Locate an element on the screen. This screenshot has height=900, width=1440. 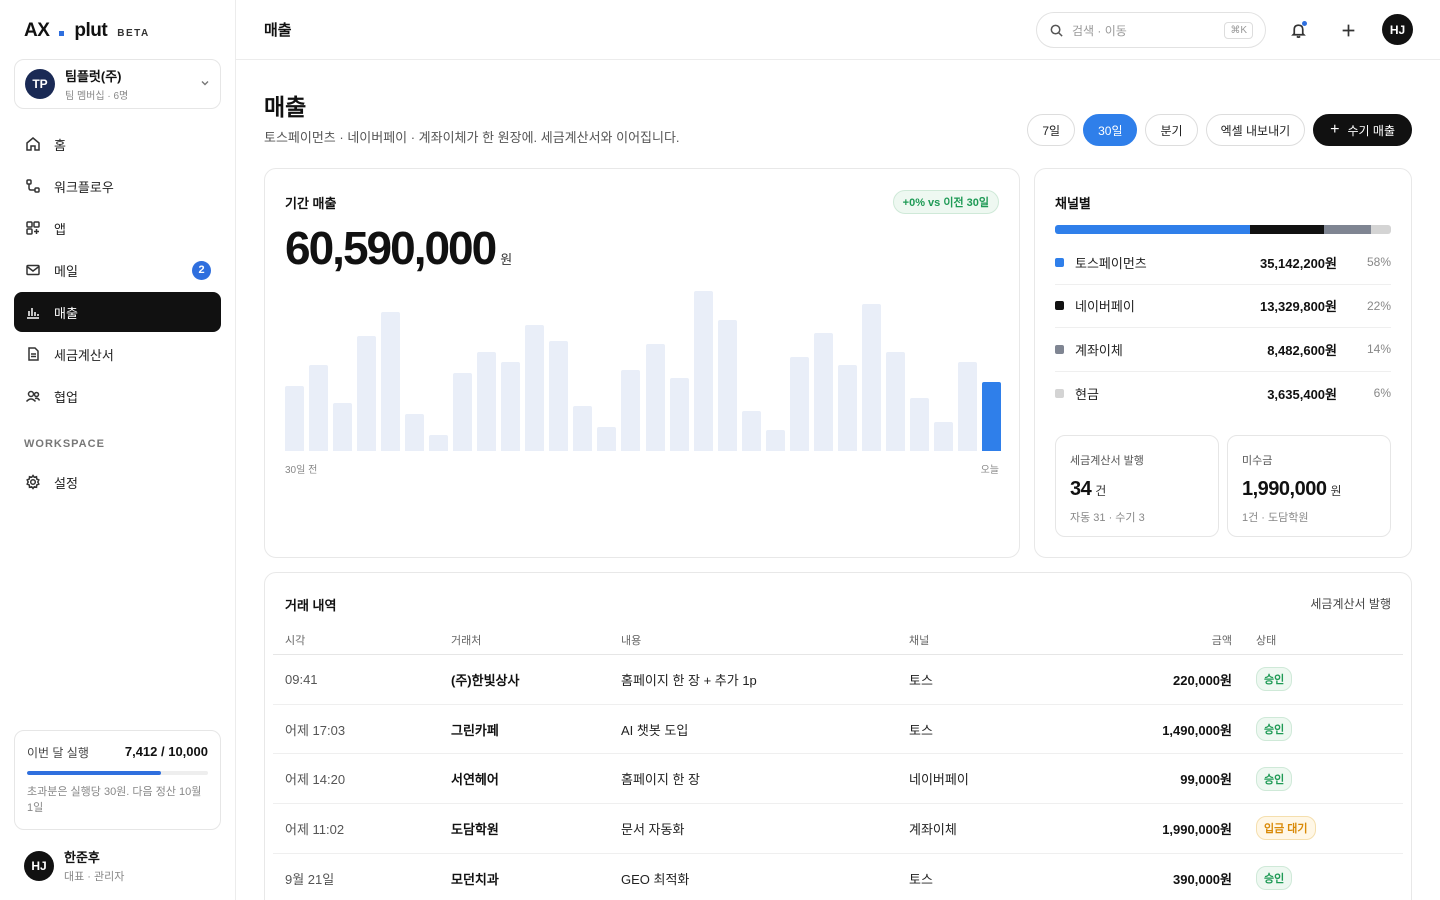
cell-time: 9월 21일 is located at coordinates (310, 879).